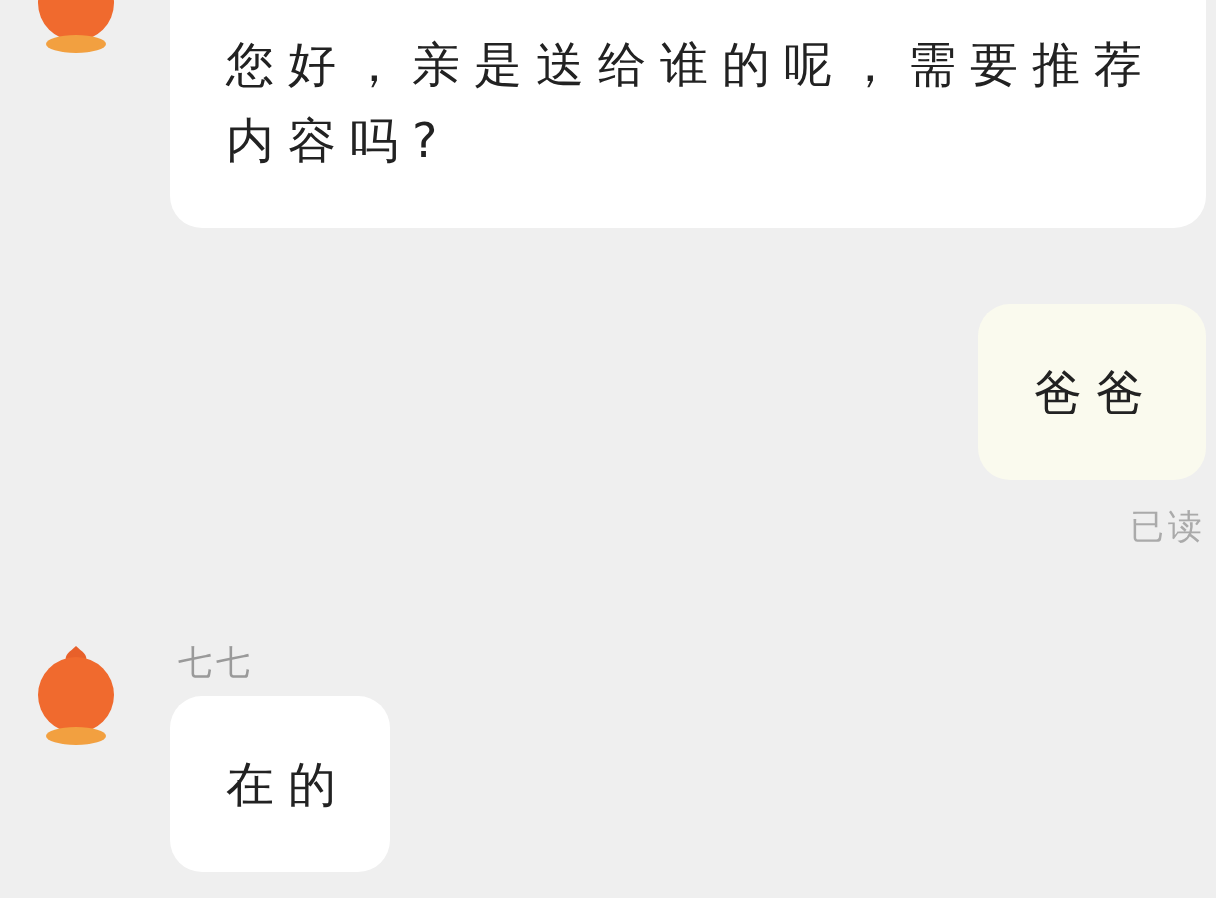 This screenshot has height=898, width=1216. I want to click on message-bubble: 在的, so click(280, 784).